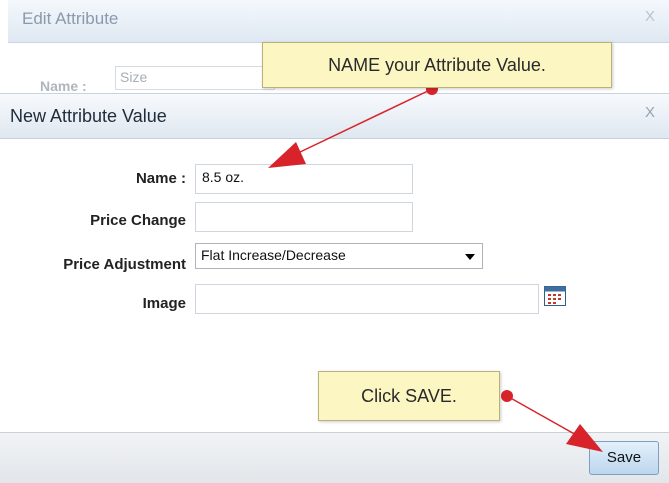  I want to click on chevron-down-icon, so click(470, 257).